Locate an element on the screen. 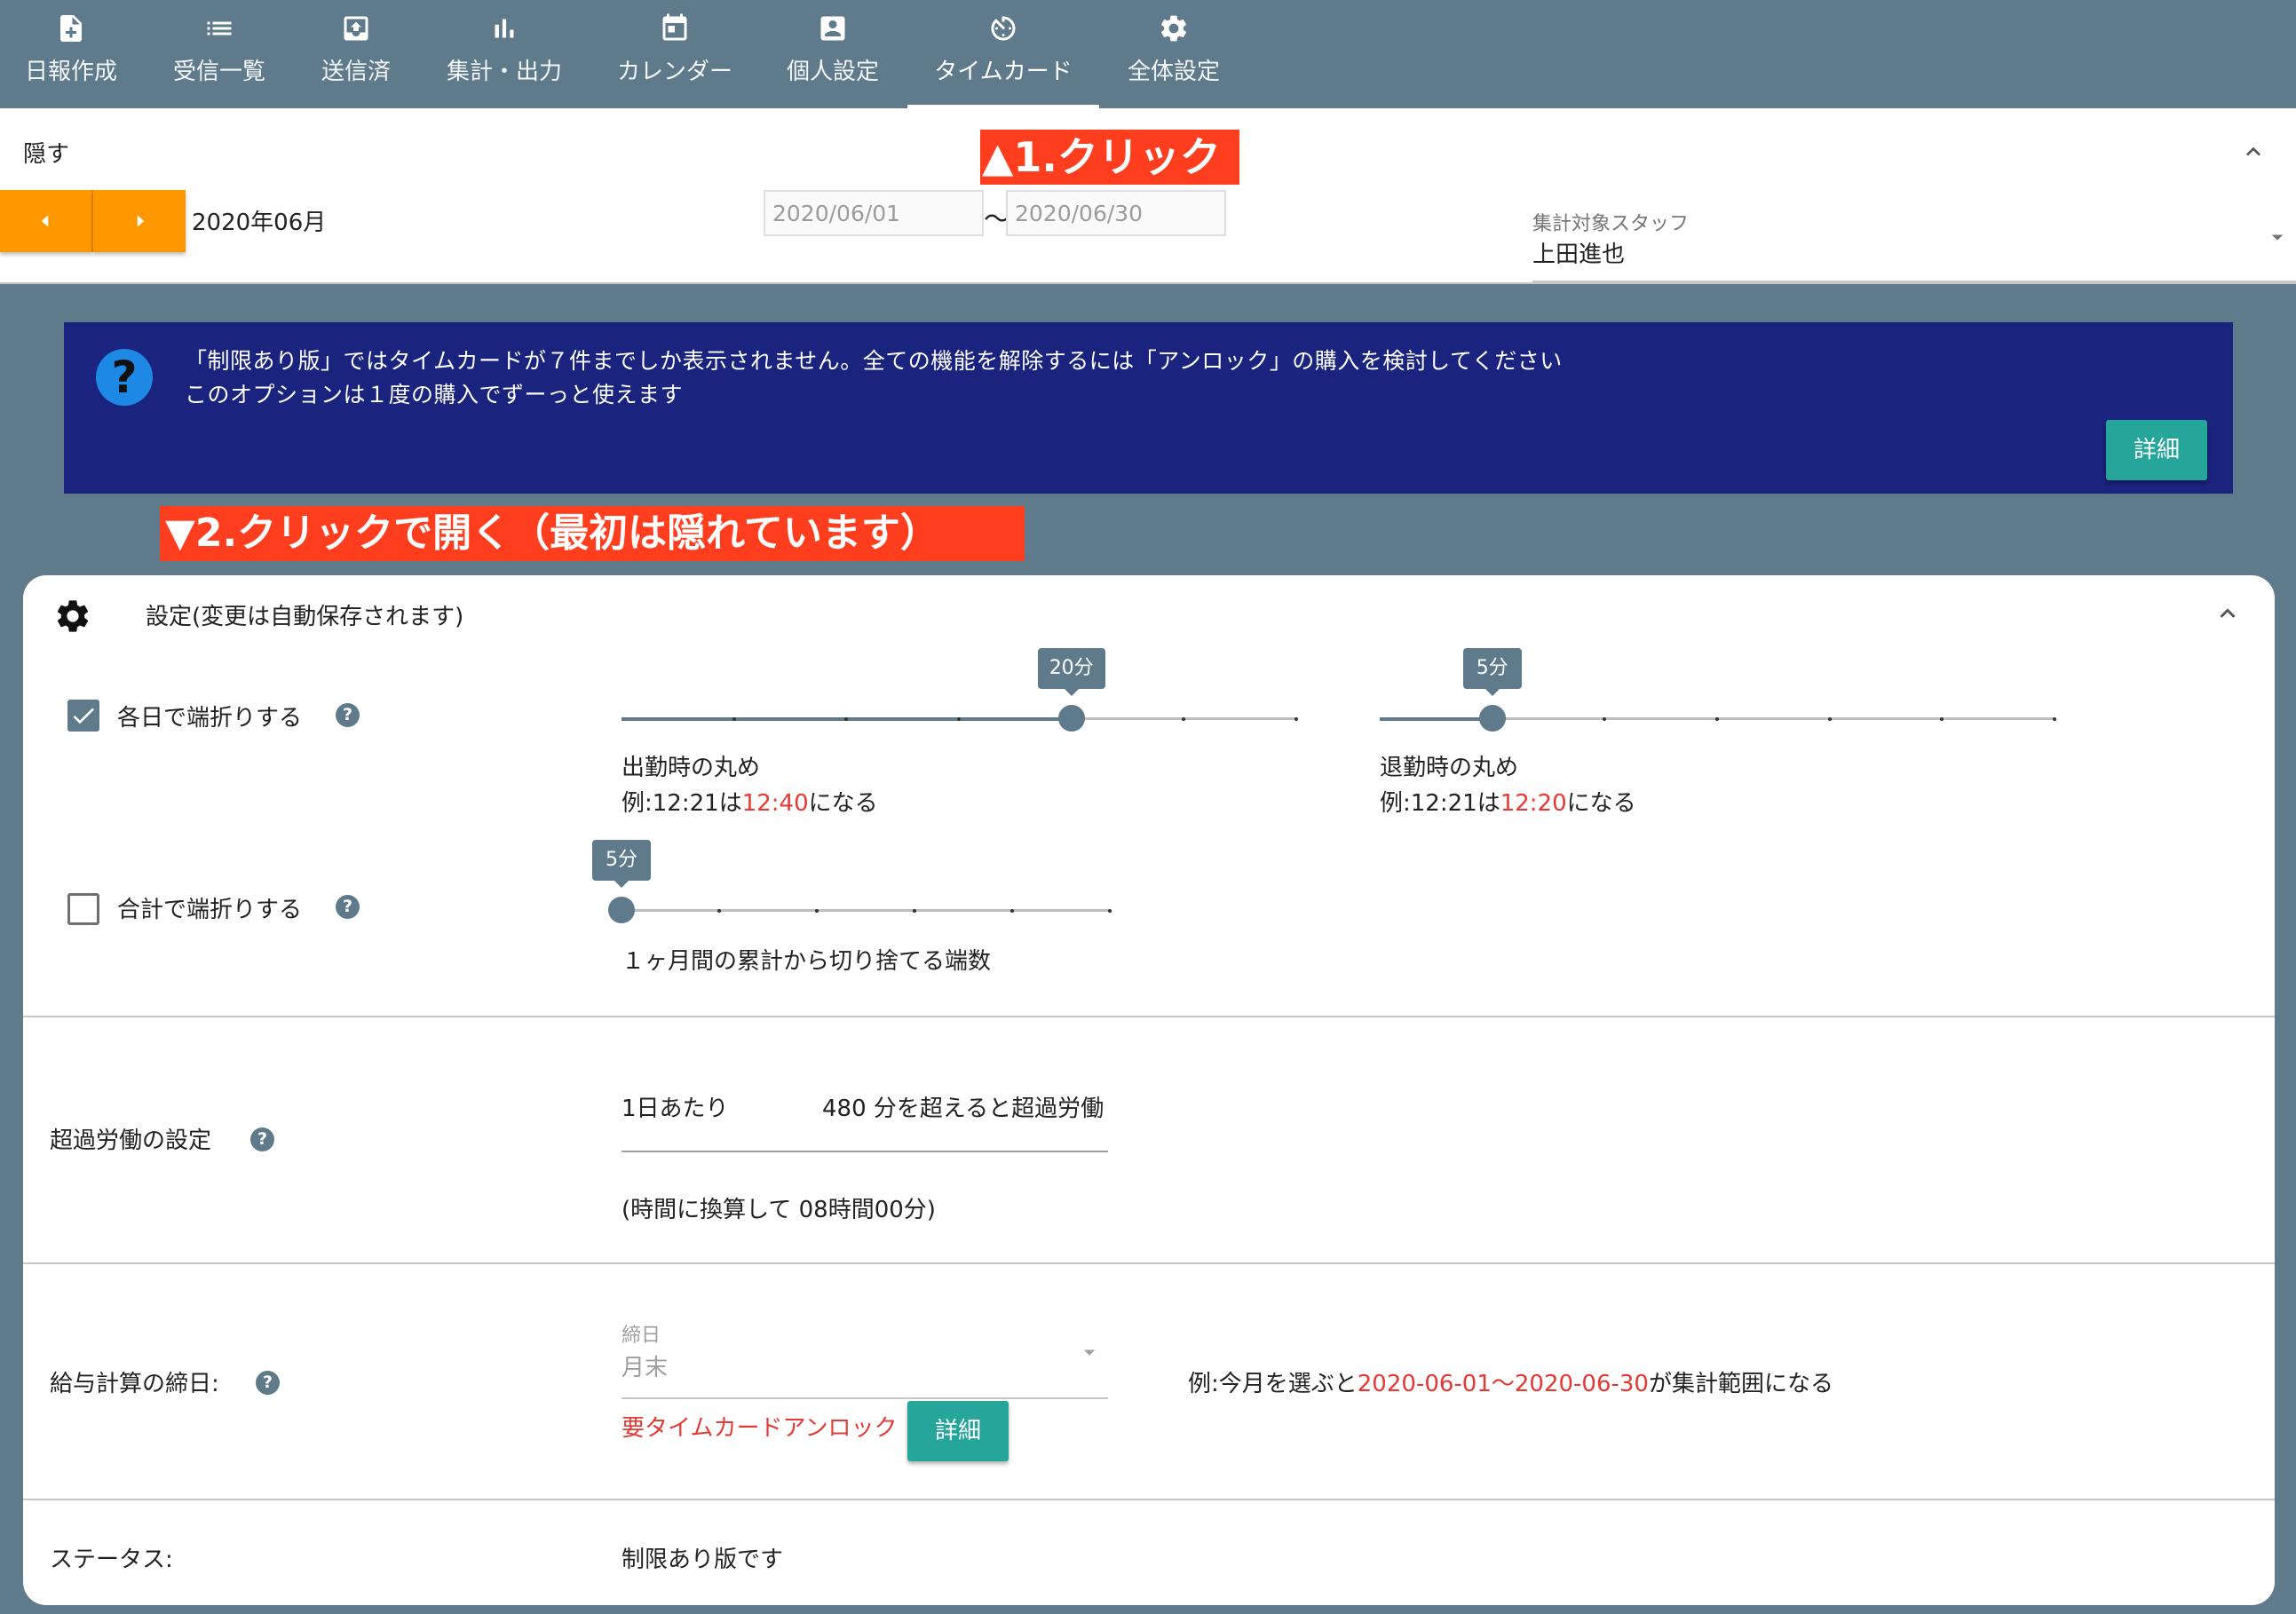  total-rounding-slider: 5分 is located at coordinates (852, 892).